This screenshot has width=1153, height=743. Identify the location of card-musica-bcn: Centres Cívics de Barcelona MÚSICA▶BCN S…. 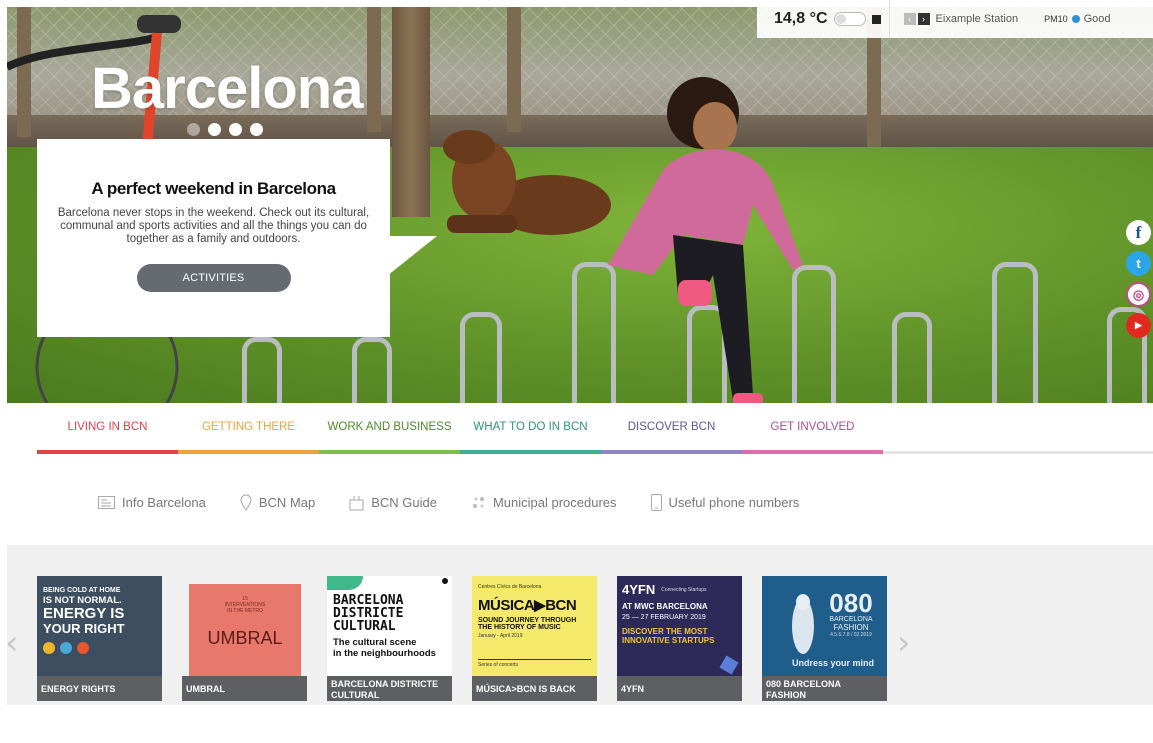
(534, 638).